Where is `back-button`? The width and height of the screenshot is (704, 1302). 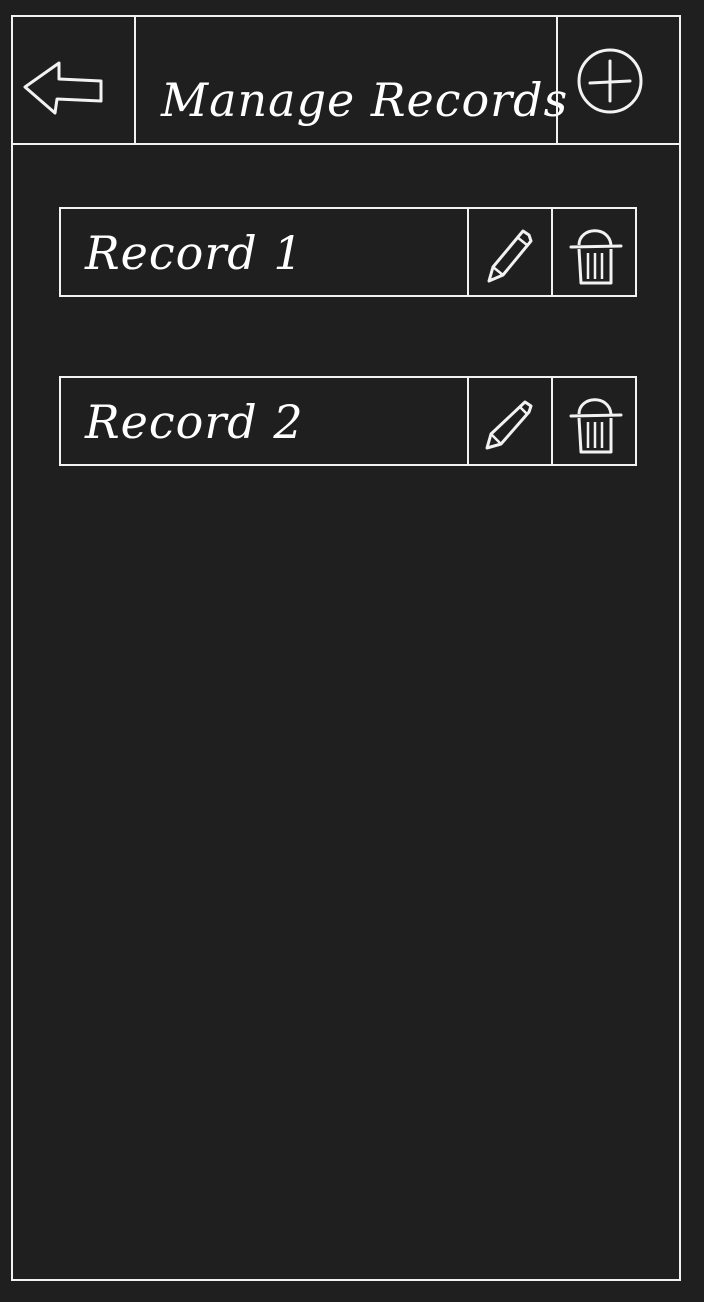 back-button is located at coordinates (73, 79).